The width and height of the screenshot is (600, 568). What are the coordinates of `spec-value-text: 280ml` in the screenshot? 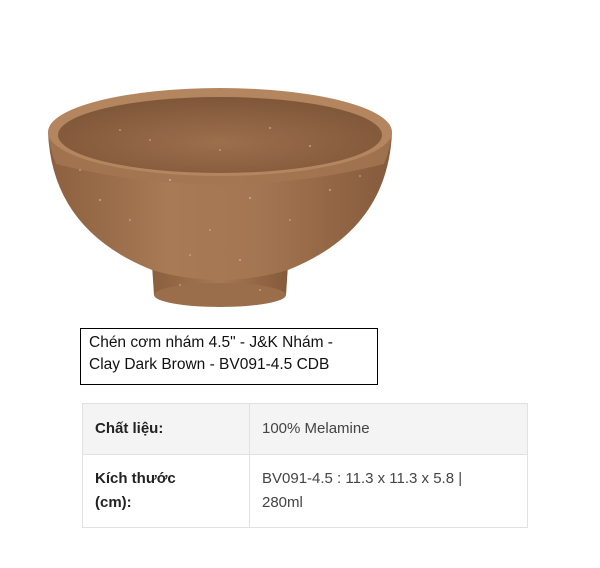 It's located at (282, 502).